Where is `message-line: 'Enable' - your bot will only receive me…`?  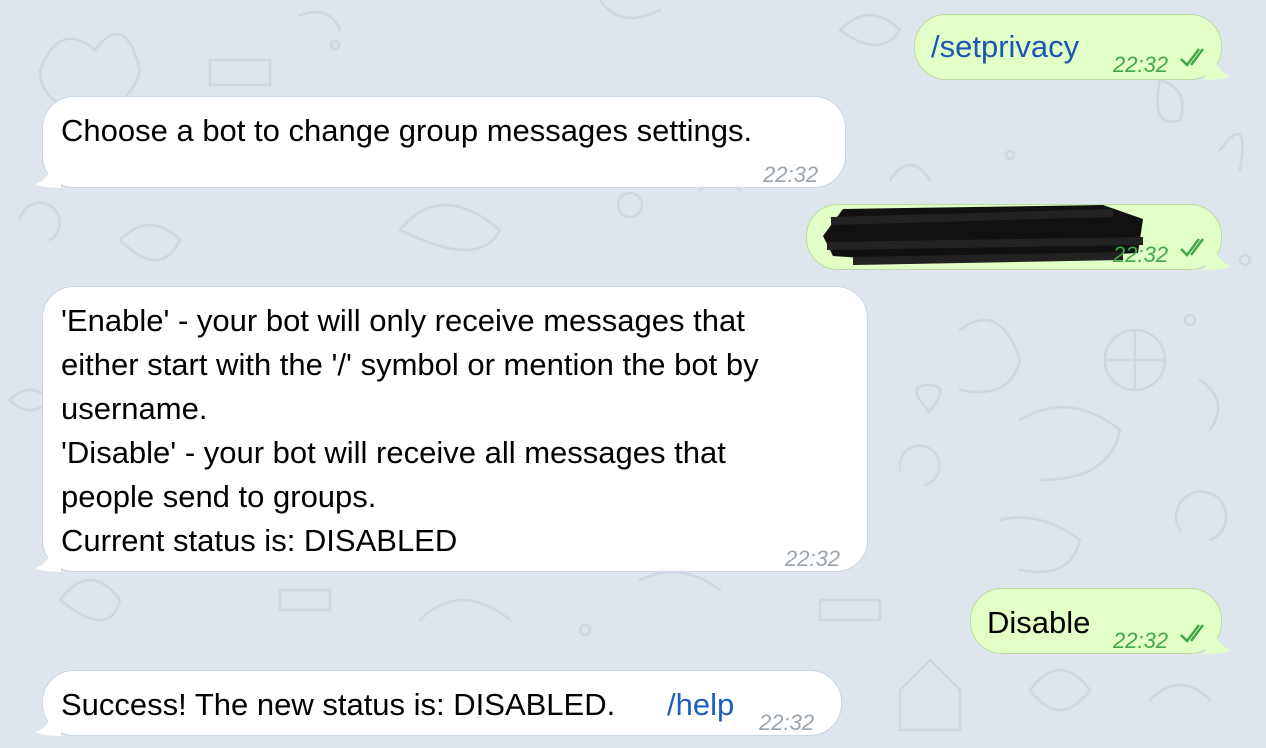
message-line: 'Enable' - your bot will only receive me… is located at coordinates (403, 320).